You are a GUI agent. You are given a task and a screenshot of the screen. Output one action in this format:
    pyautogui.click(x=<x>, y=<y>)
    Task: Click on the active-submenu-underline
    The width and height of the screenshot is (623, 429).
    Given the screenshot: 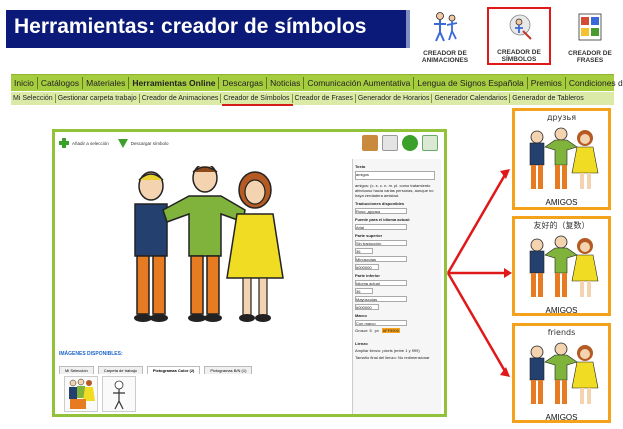 What is the action you would take?
    pyautogui.click(x=257, y=105)
    